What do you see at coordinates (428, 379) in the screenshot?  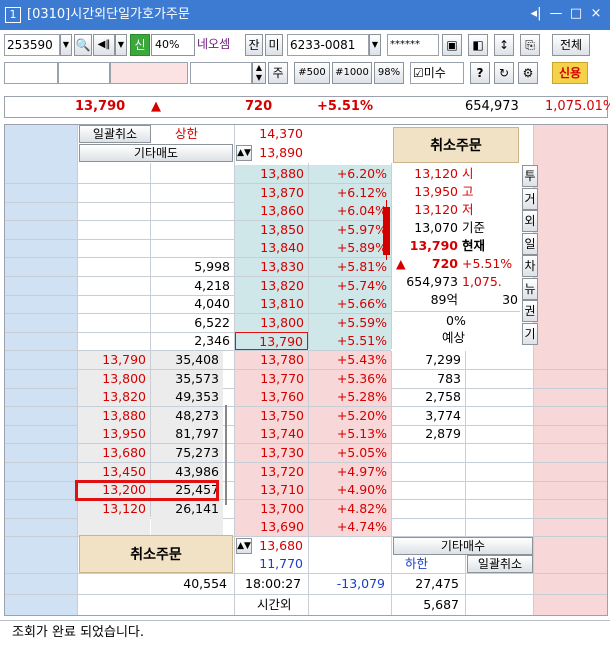 I see `buy-qty: 783` at bounding box center [428, 379].